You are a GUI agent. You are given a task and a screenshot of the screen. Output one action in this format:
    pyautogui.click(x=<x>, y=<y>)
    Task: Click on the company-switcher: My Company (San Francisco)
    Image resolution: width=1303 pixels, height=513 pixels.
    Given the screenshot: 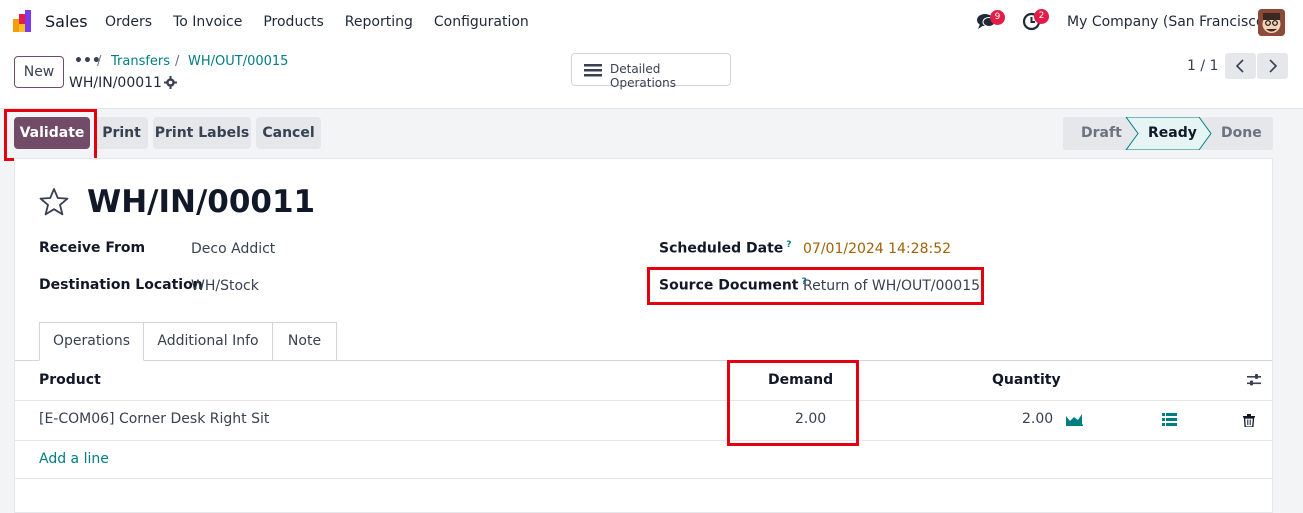 What is the action you would take?
    pyautogui.click(x=1168, y=22)
    